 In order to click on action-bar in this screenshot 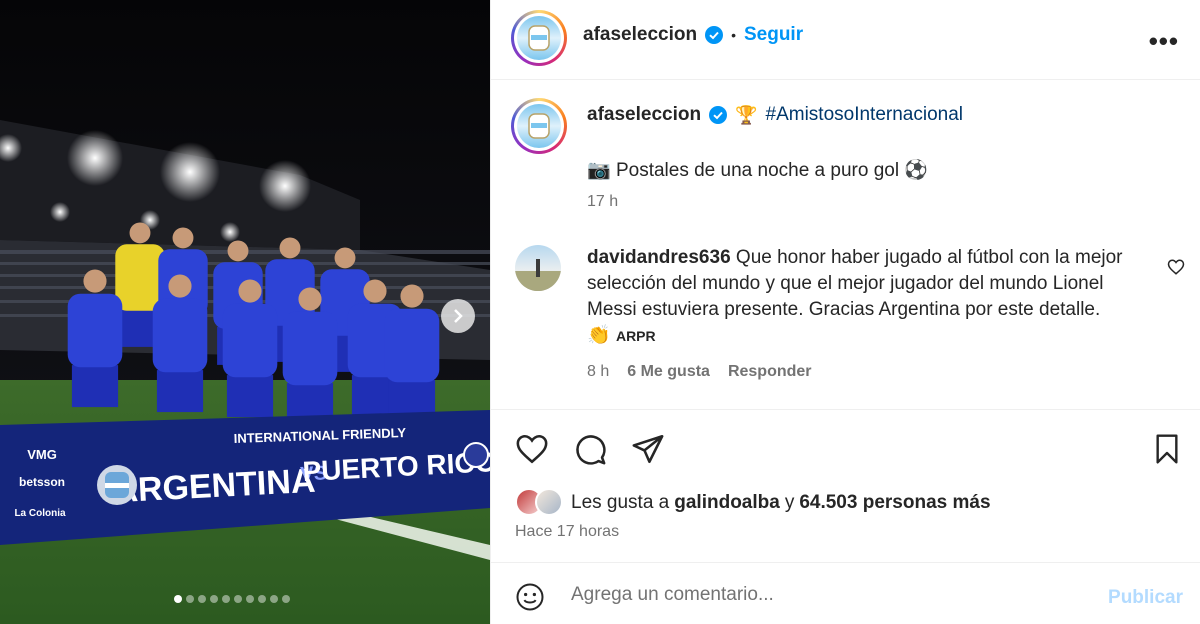, I will do `click(845, 445)`.